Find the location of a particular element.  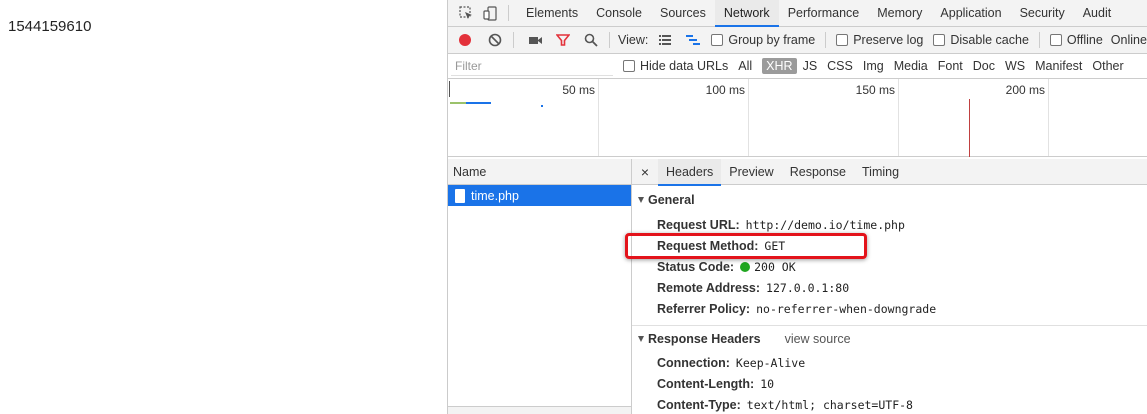

tab-audits: Audit is located at coordinates (1097, 13).